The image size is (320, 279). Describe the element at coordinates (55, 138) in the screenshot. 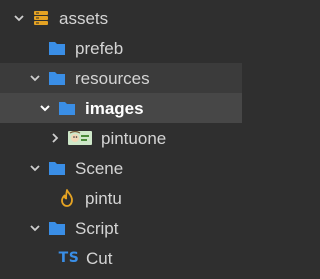

I see `chevron-right-icon` at that location.